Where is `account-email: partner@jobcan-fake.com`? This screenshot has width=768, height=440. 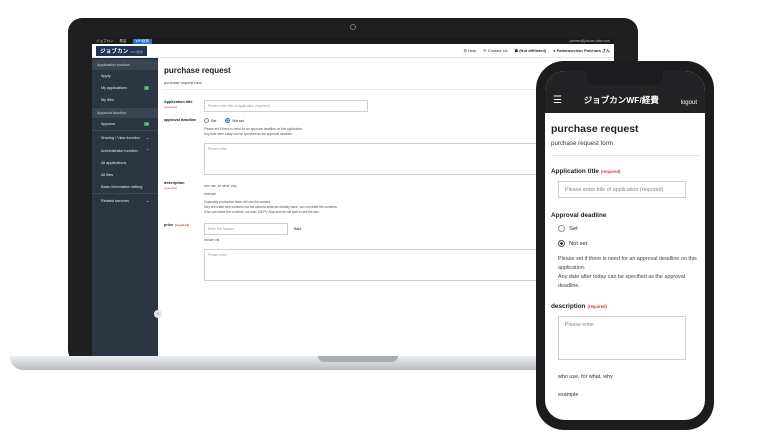 account-email: partner@jobcan-fake.com is located at coordinates (590, 41).